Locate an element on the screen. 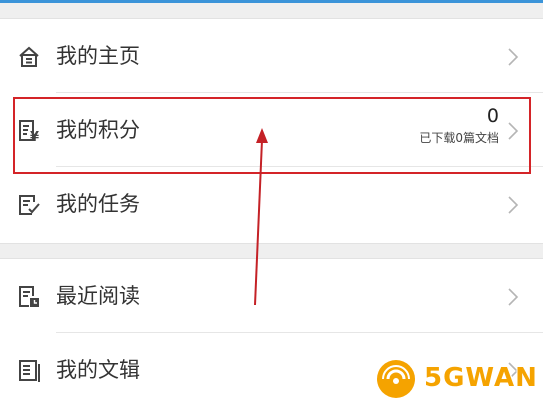  watermark-text: 5GWAN is located at coordinates (481, 378).